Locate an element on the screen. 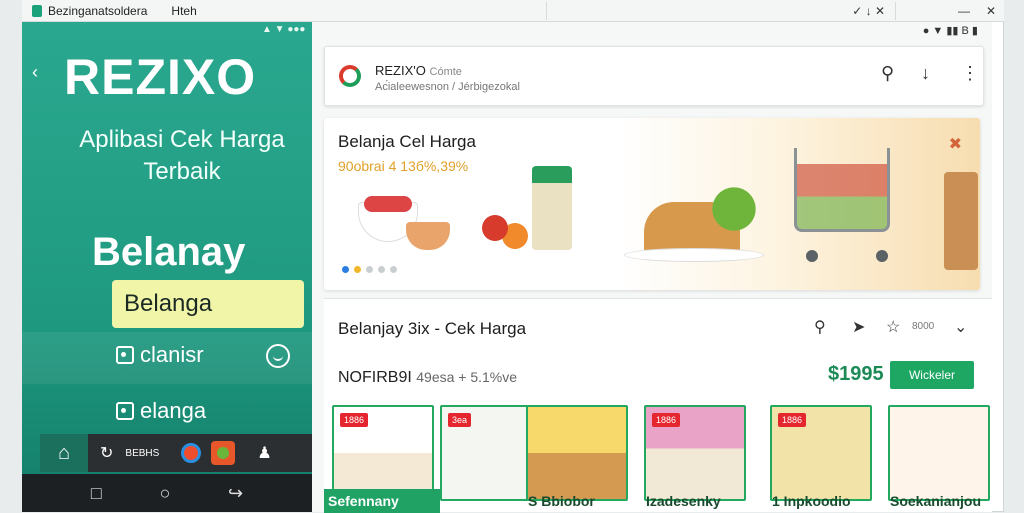 The height and width of the screenshot is (513, 1024). profile-icon: ♟ is located at coordinates (264, 453).